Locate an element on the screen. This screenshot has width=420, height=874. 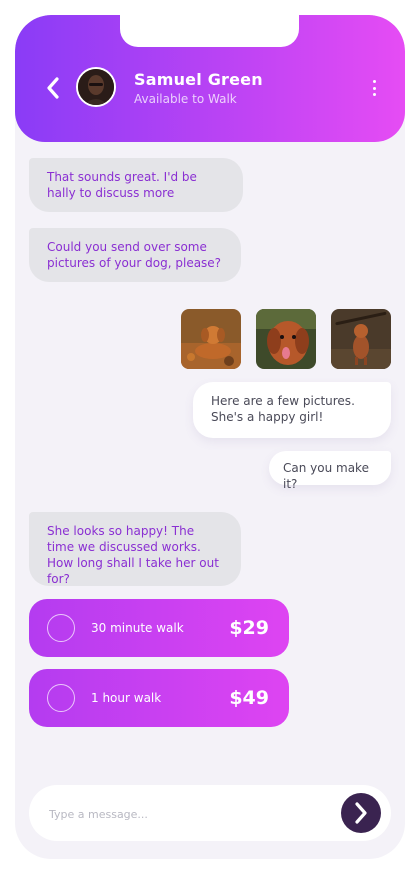
chevron-right-icon is located at coordinates (361, 813).